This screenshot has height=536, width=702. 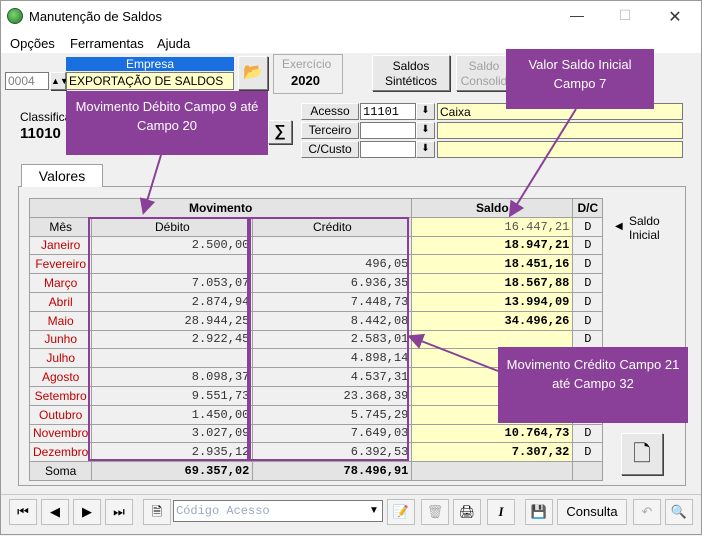 What do you see at coordinates (467, 512) in the screenshot?
I see `print-icon: 🖨` at bounding box center [467, 512].